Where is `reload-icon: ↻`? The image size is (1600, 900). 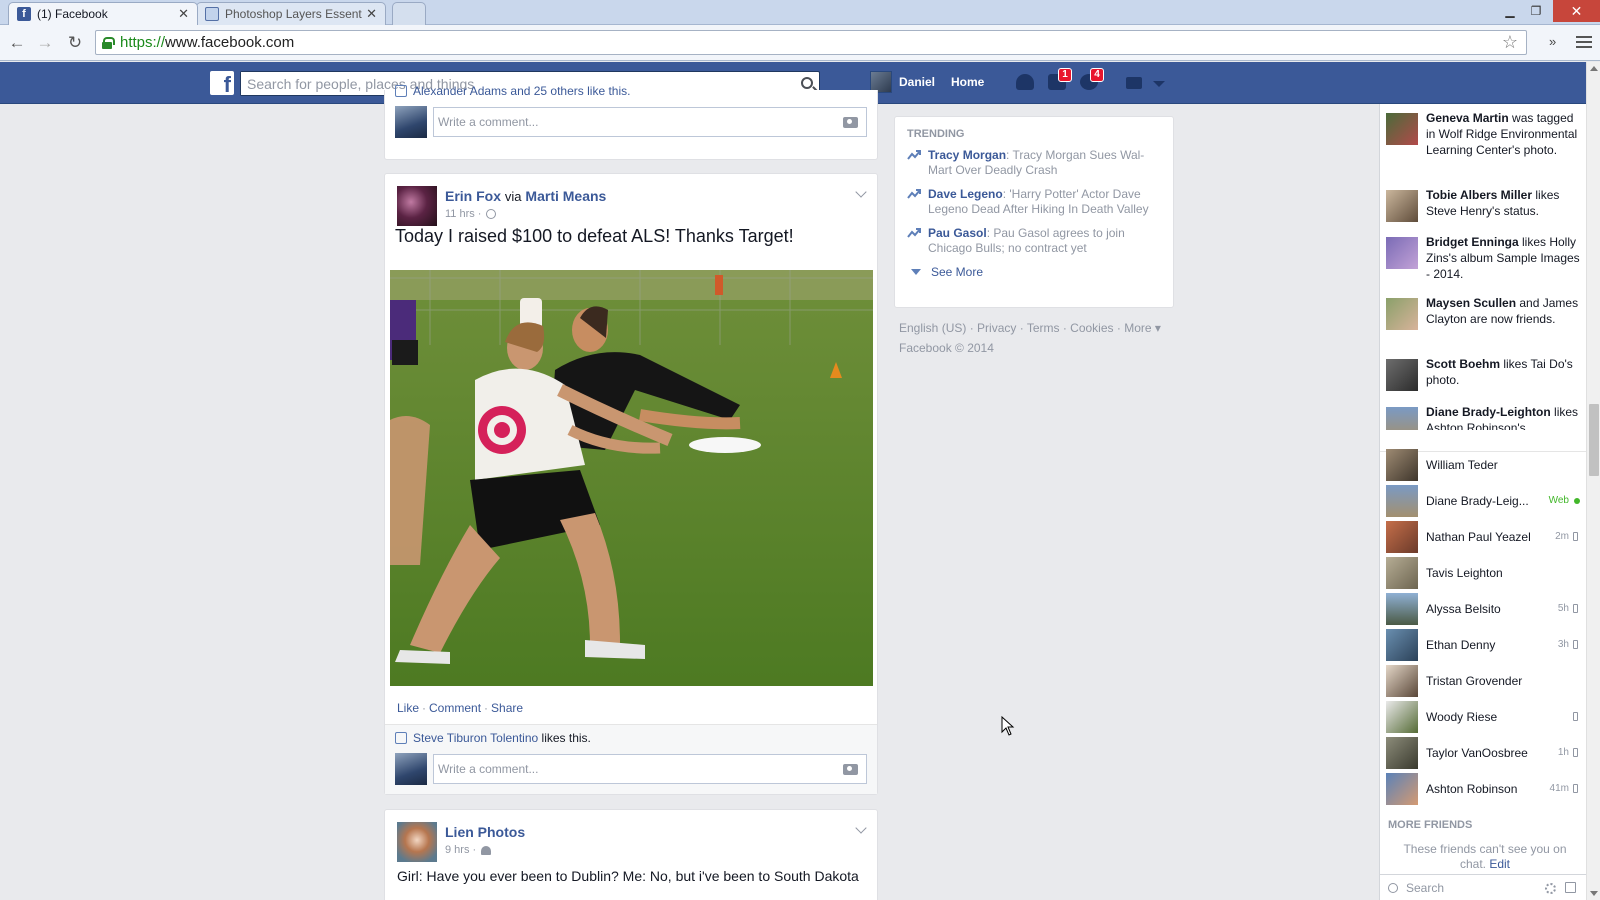
reload-icon: ↻ is located at coordinates (75, 43).